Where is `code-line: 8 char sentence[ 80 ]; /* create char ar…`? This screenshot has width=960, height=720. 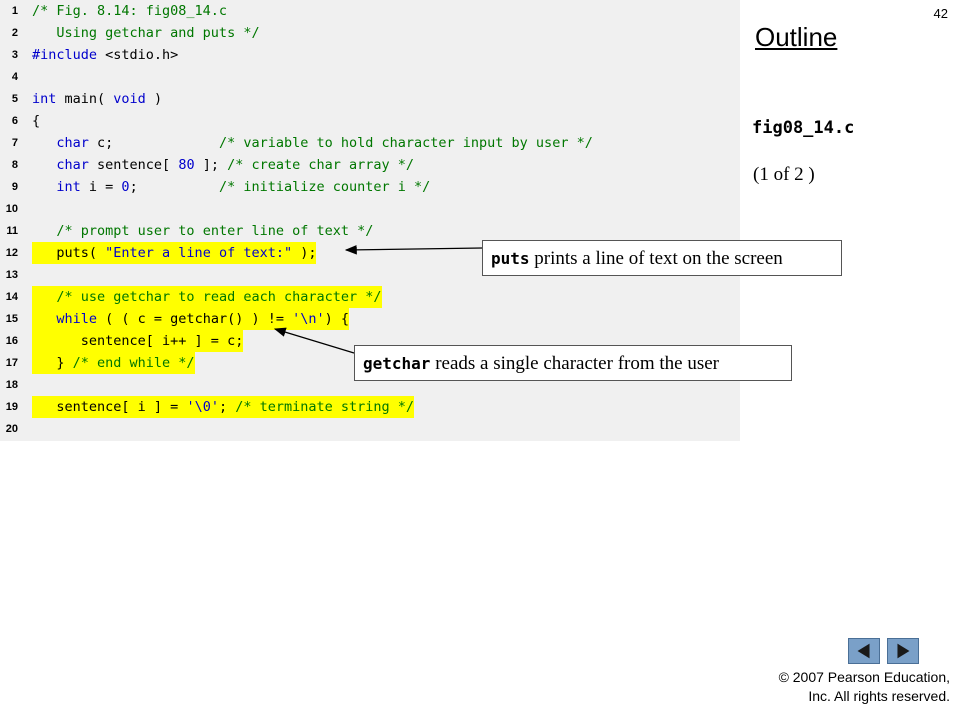
code-line: 8 char sentence[ 80 ]; /* create char ar… is located at coordinates (370, 165).